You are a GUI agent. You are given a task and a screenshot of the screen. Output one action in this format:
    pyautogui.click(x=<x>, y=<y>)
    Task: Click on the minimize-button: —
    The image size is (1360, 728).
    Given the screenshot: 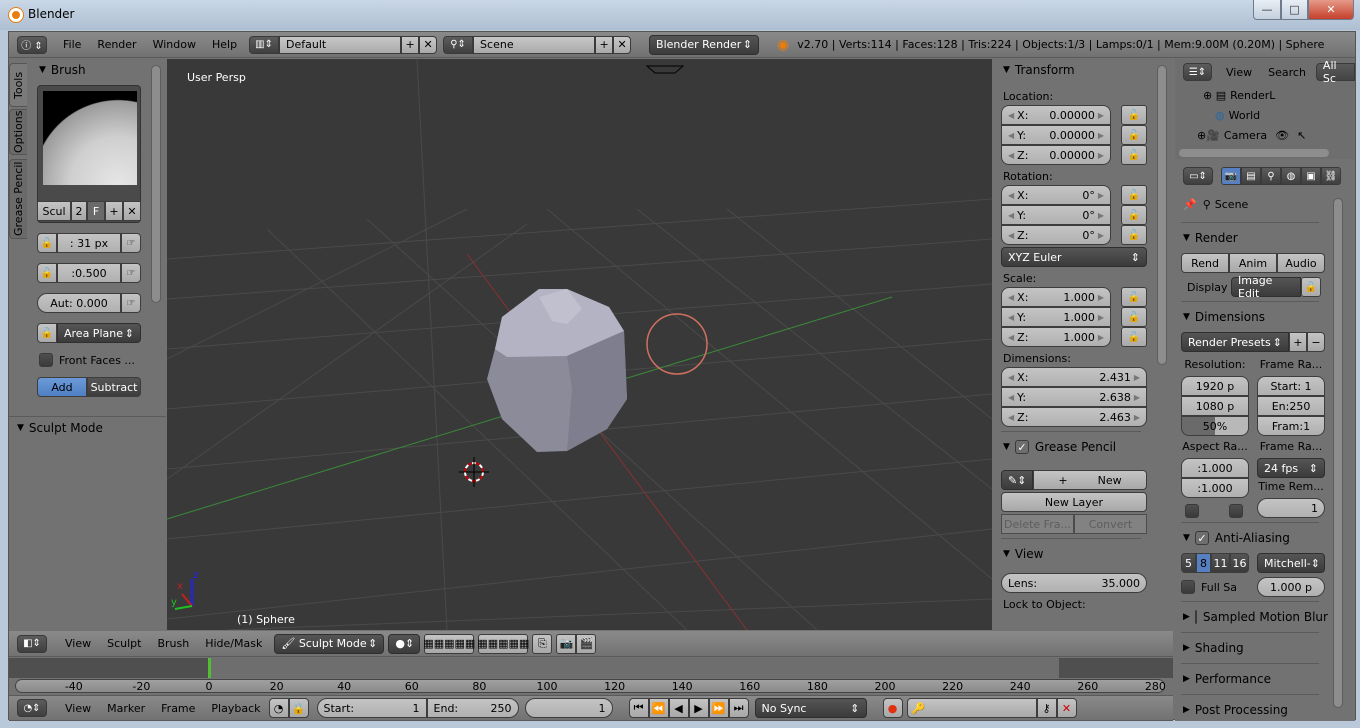 What is the action you would take?
    pyautogui.click(x=1267, y=10)
    